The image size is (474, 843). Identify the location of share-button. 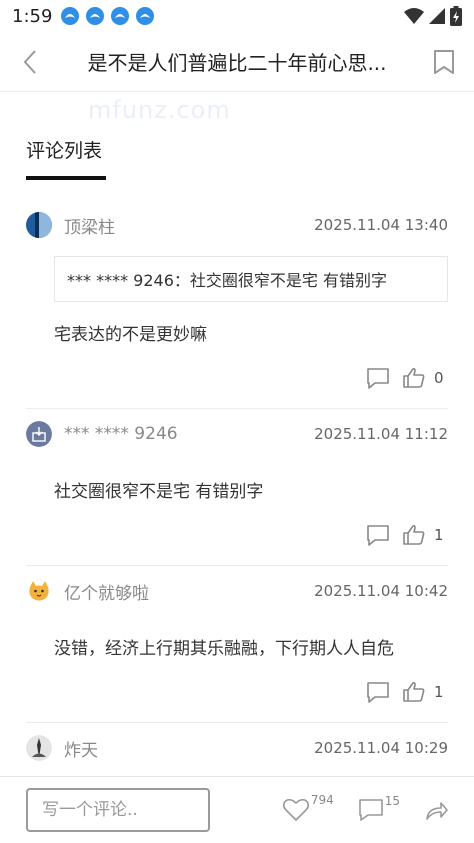
(436, 810).